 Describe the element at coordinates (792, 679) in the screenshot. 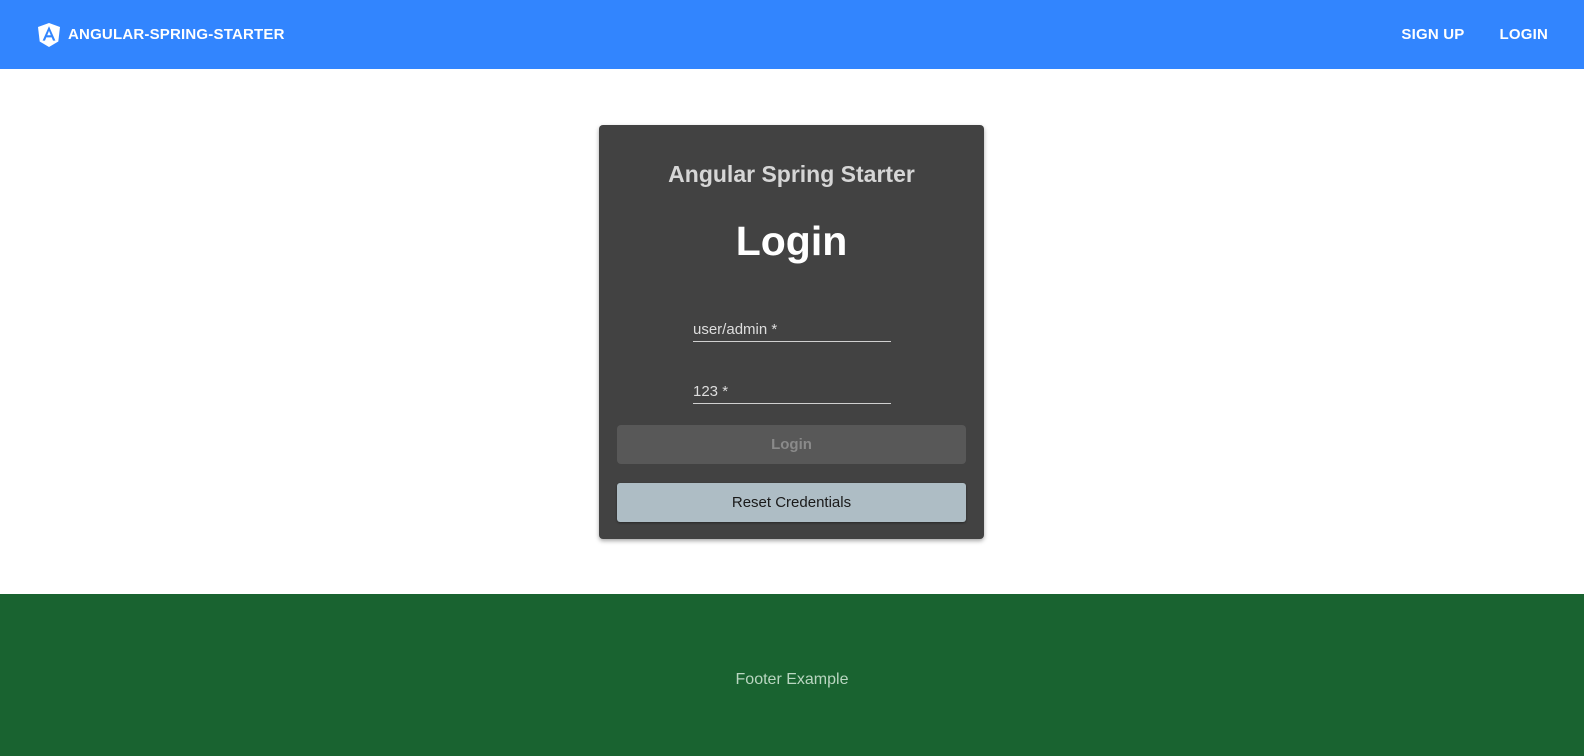

I see `footer-text: Footer Example` at that location.